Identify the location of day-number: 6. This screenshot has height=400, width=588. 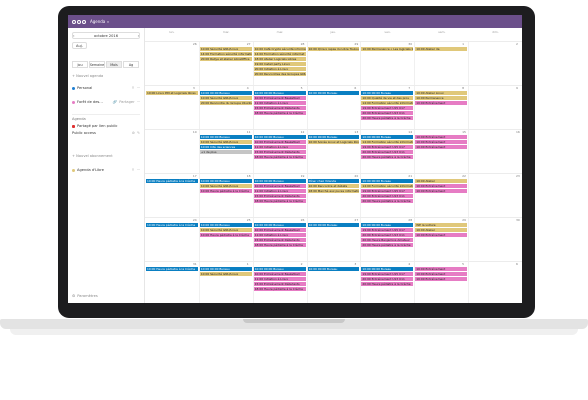
(355, 88).